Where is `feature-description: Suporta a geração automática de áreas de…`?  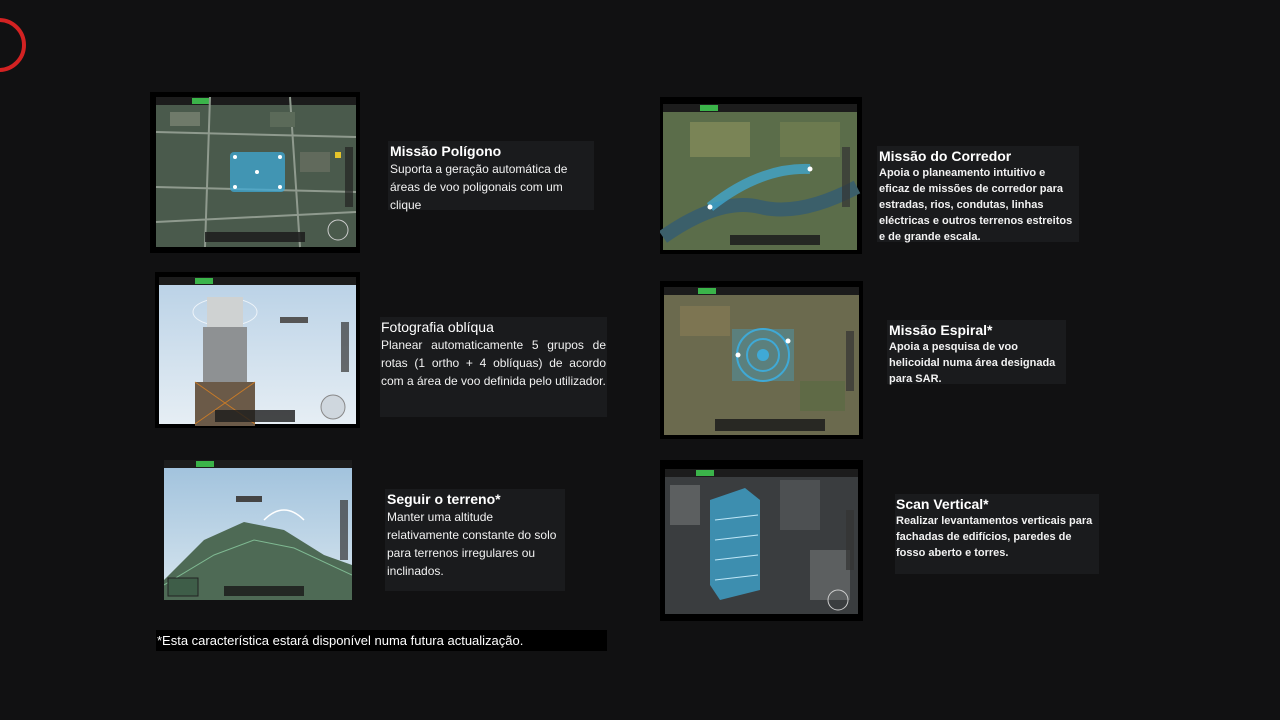 feature-description: Suporta a geração automática de áreas de… is located at coordinates (479, 187).